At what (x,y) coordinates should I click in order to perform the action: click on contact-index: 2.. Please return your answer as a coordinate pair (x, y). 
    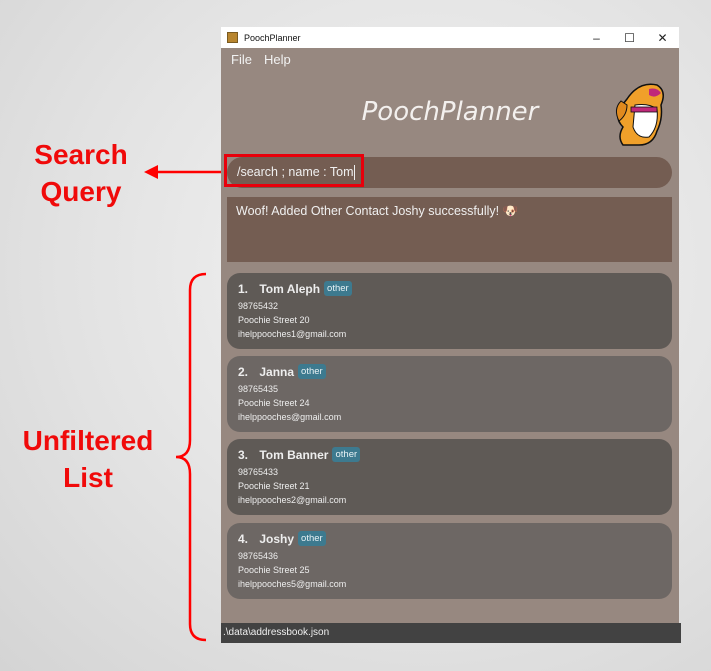
    Looking at the image, I should click on (243, 371).